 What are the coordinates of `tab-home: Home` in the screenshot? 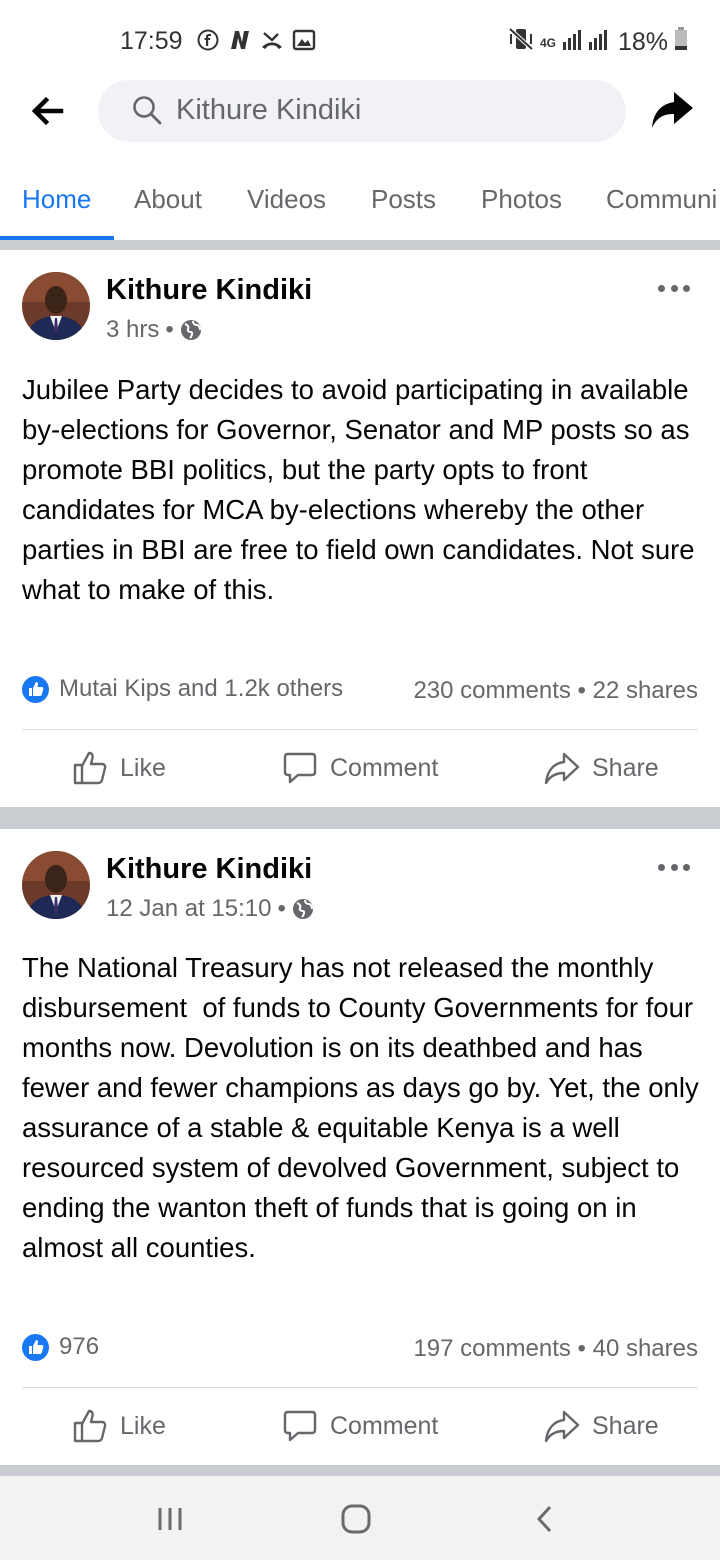 It's located at (56, 199).